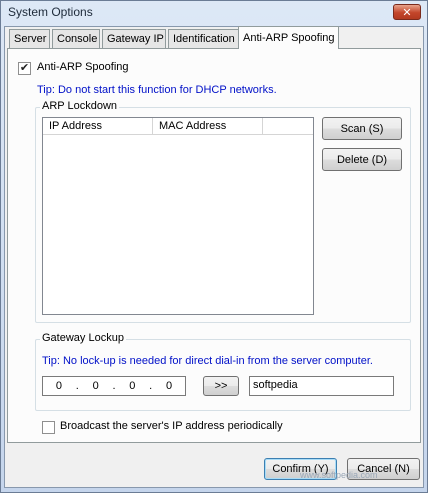 The width and height of the screenshot is (428, 493). Describe the element at coordinates (50, 12) in the screenshot. I see `window-title: System Options` at that location.